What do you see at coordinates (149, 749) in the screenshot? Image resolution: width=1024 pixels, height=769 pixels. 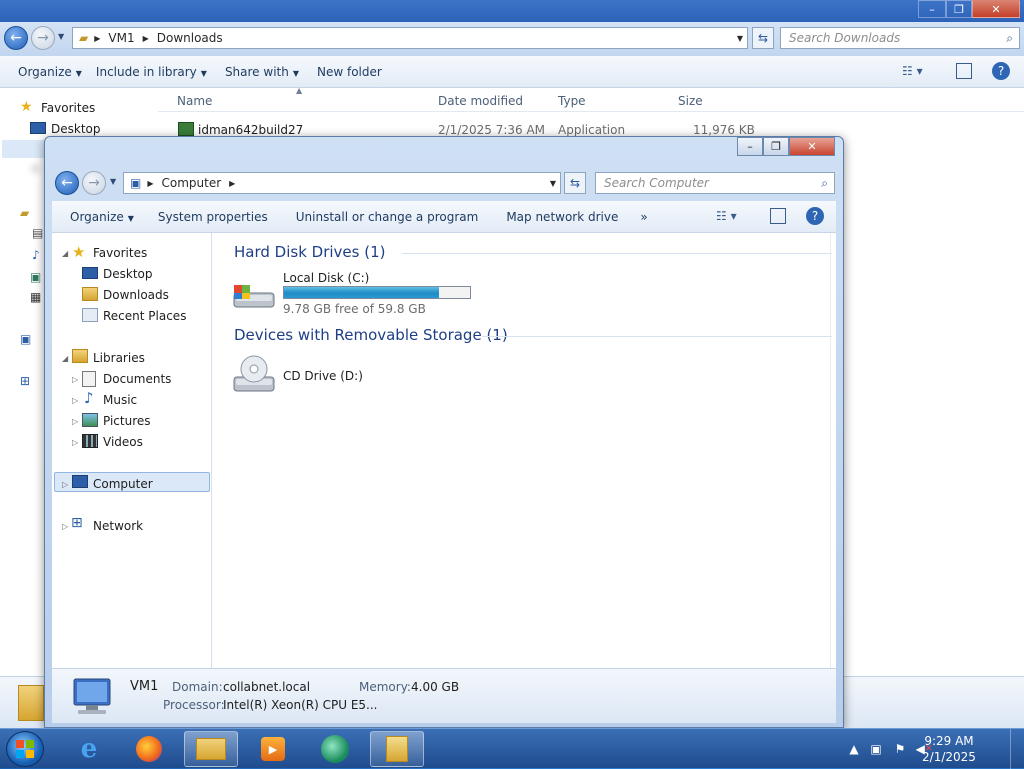 I see `firefox-button` at bounding box center [149, 749].